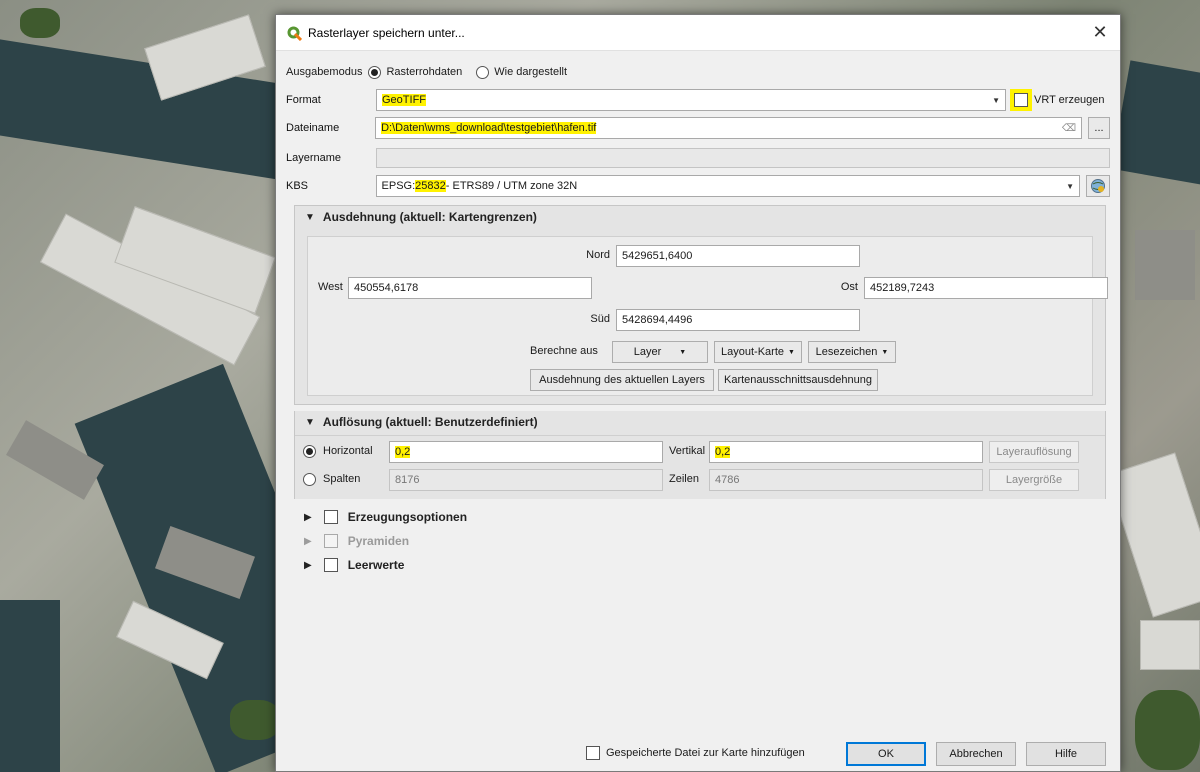 Image resolution: width=1200 pixels, height=772 pixels. What do you see at coordinates (738, 256) in the screenshot?
I see `north-input: 5429651,6400` at bounding box center [738, 256].